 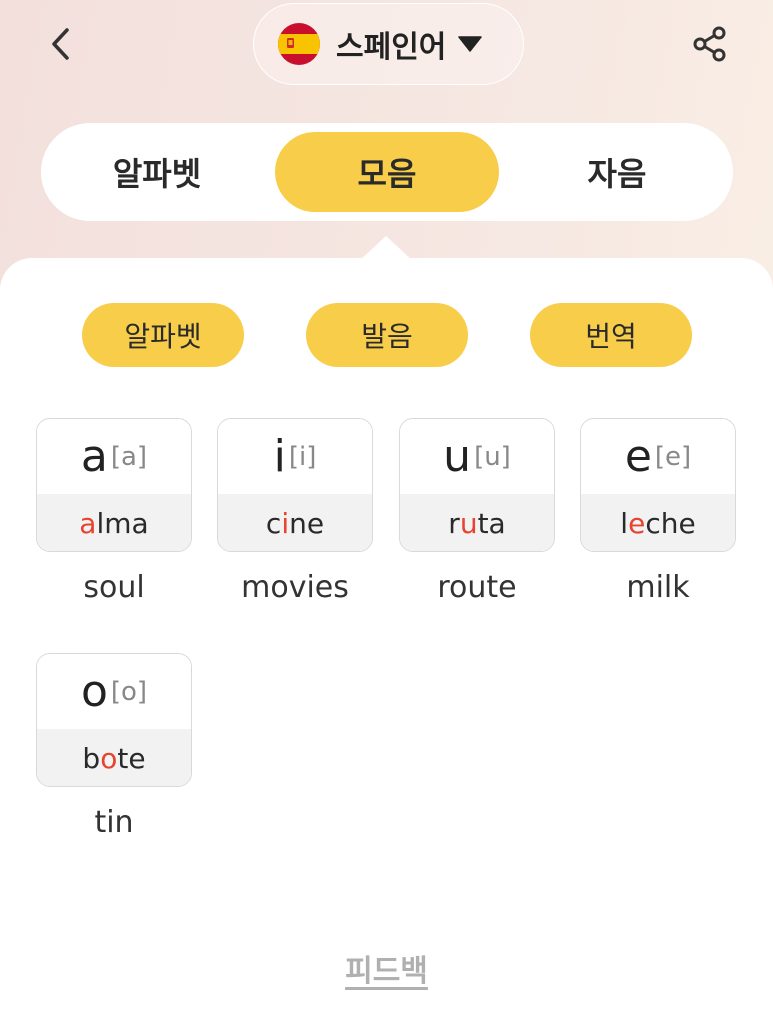 I want to click on example-word: c i ne, so click(x=295, y=522).